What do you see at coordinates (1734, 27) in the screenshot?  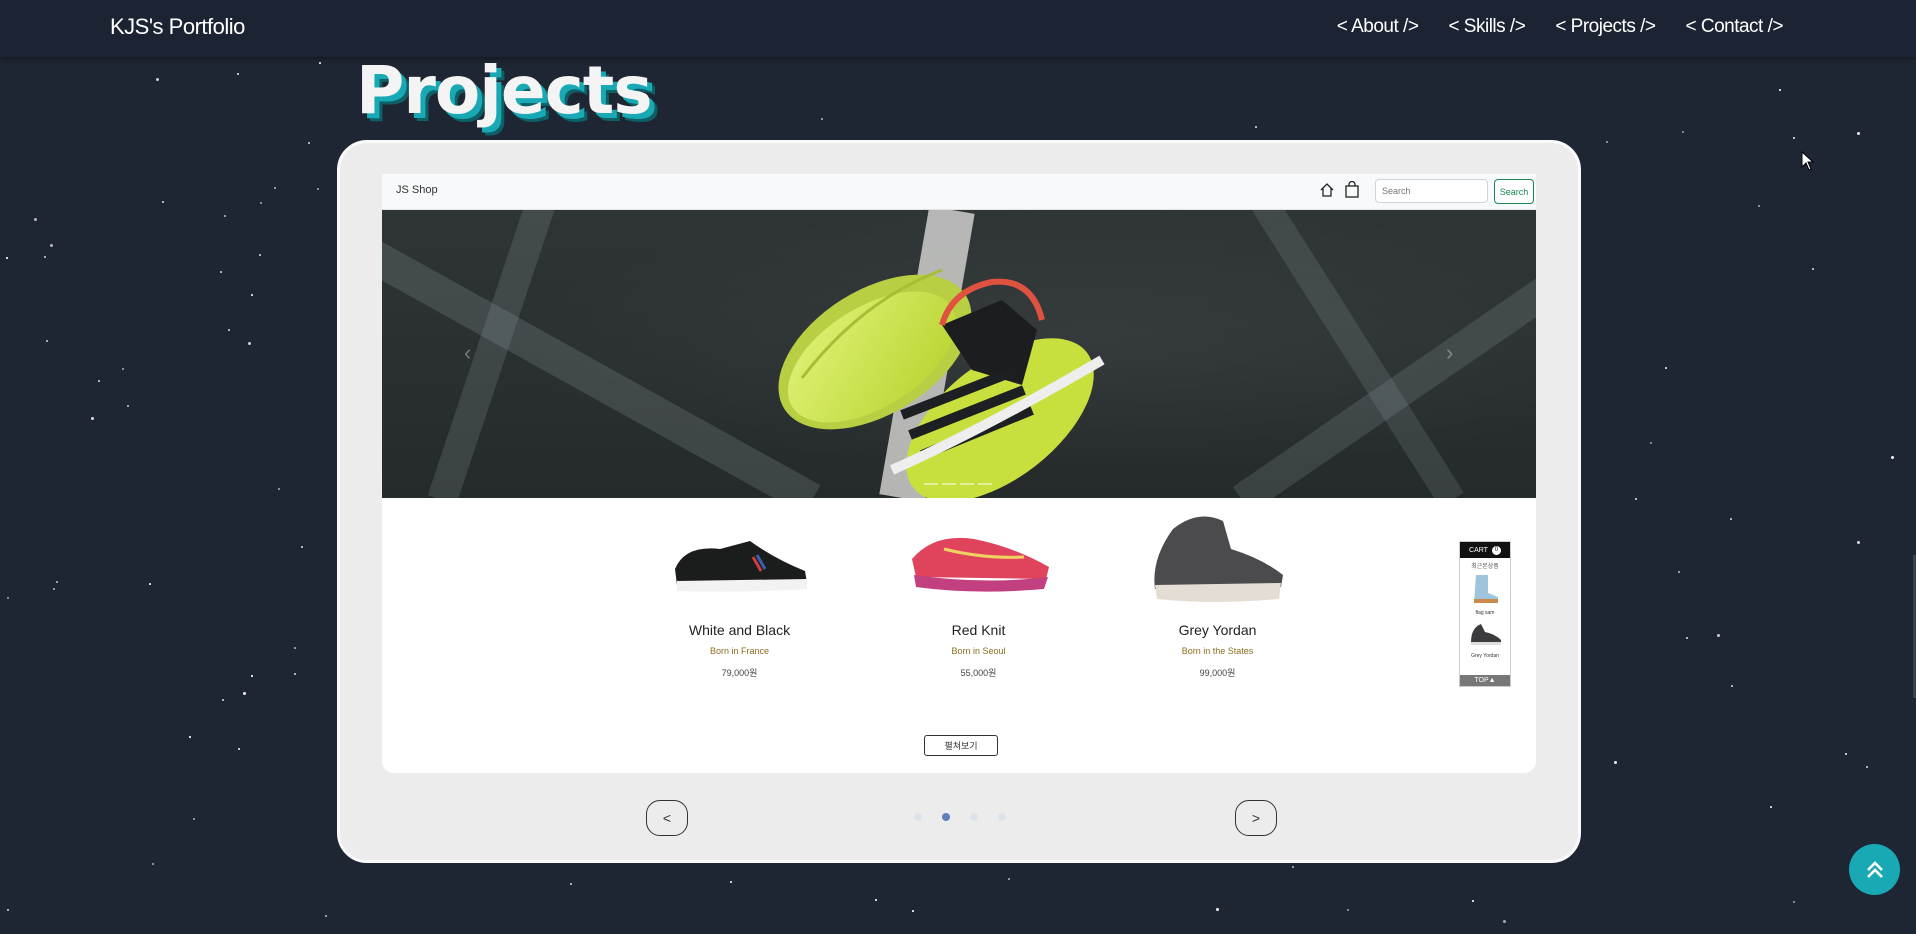 I see `nav-link-contact: < Contact />` at bounding box center [1734, 27].